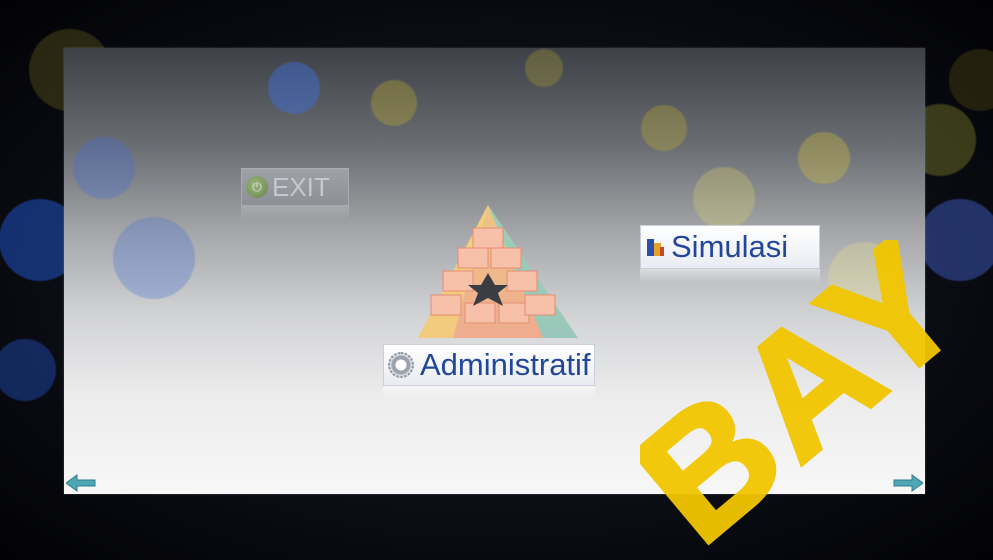  I want to click on exit-label: EXIT, so click(301, 186).